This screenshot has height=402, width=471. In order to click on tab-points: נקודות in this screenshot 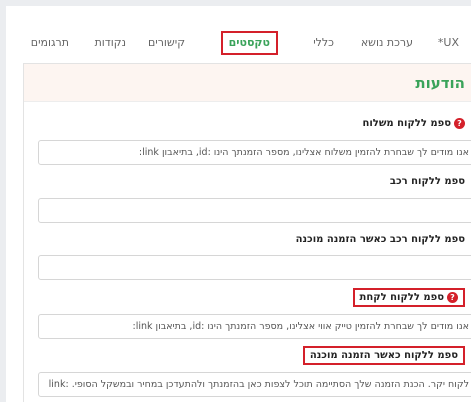, I will do `click(110, 43)`.